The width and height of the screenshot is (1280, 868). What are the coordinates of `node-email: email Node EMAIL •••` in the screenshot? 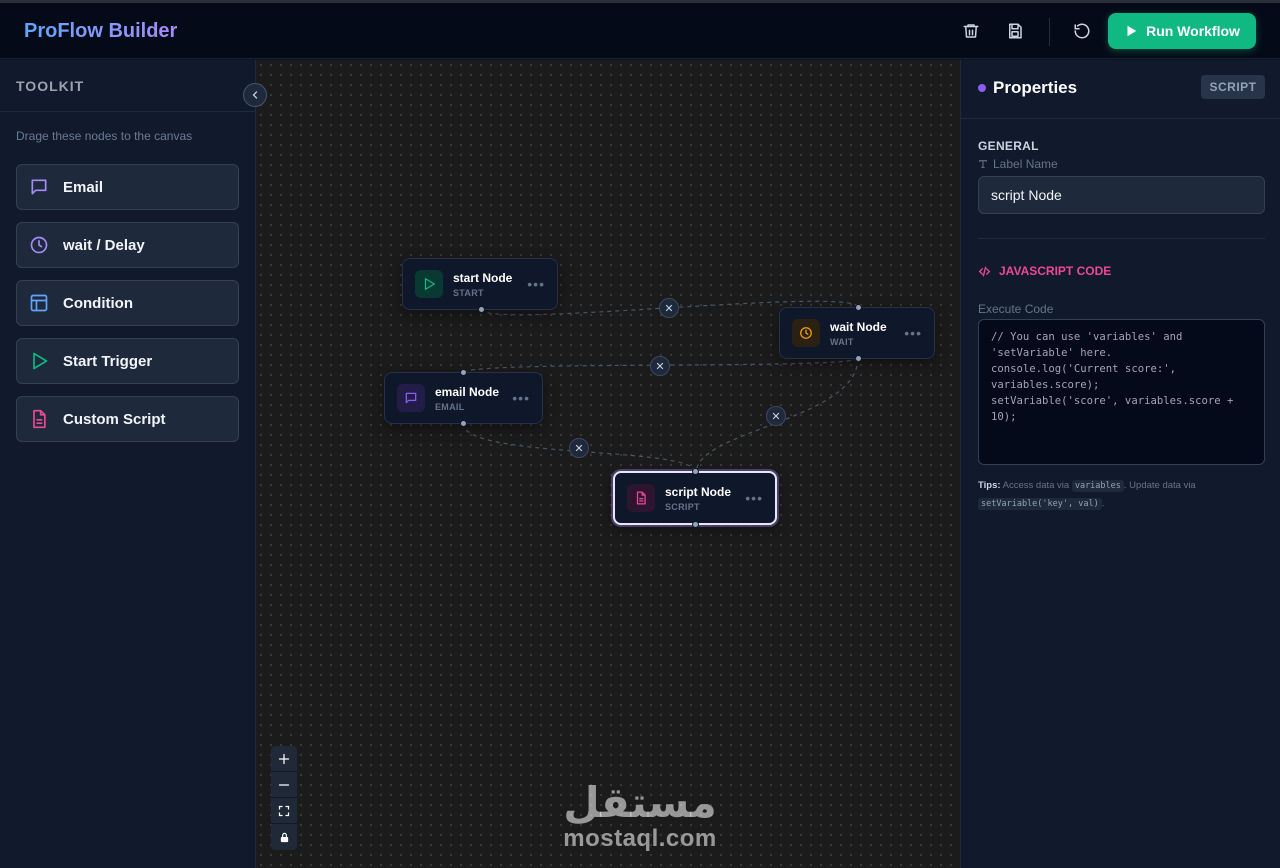 It's located at (463, 398).